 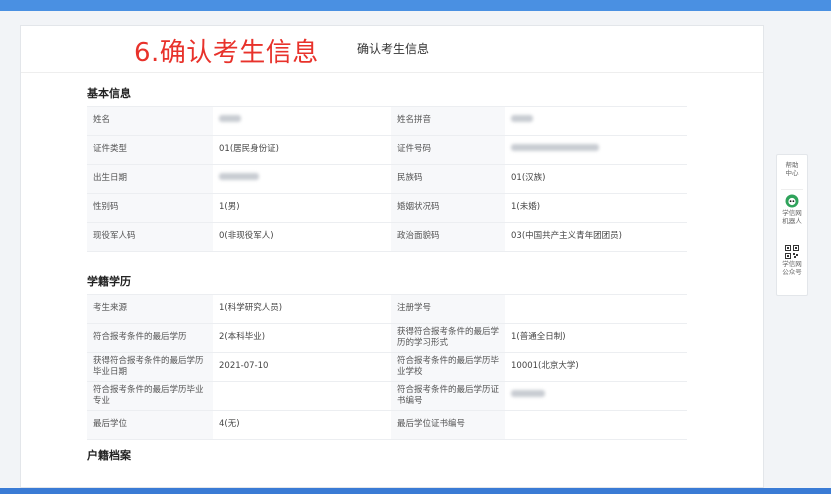 I want to click on table-row: 现役军人码 0(非现役军人) 政治面貌码 03(中国共产主义青年团团员), so click(x=387, y=237).